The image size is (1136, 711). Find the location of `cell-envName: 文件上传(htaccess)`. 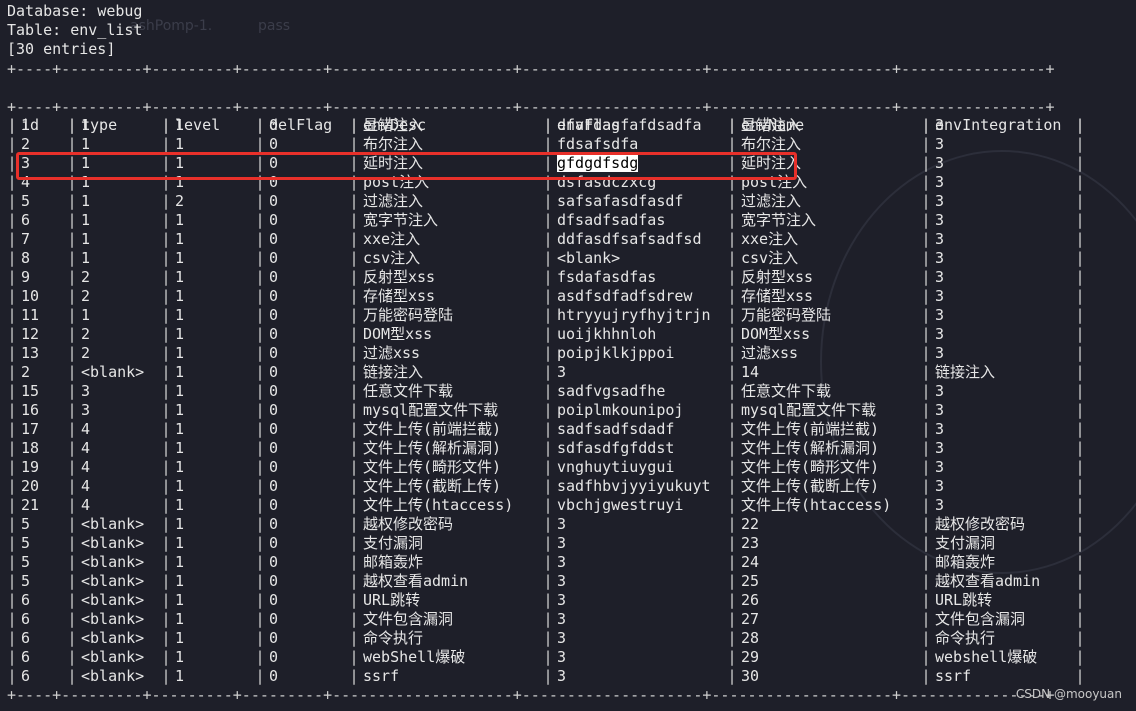

cell-envName: 文件上传(htaccess) is located at coordinates (816, 505).